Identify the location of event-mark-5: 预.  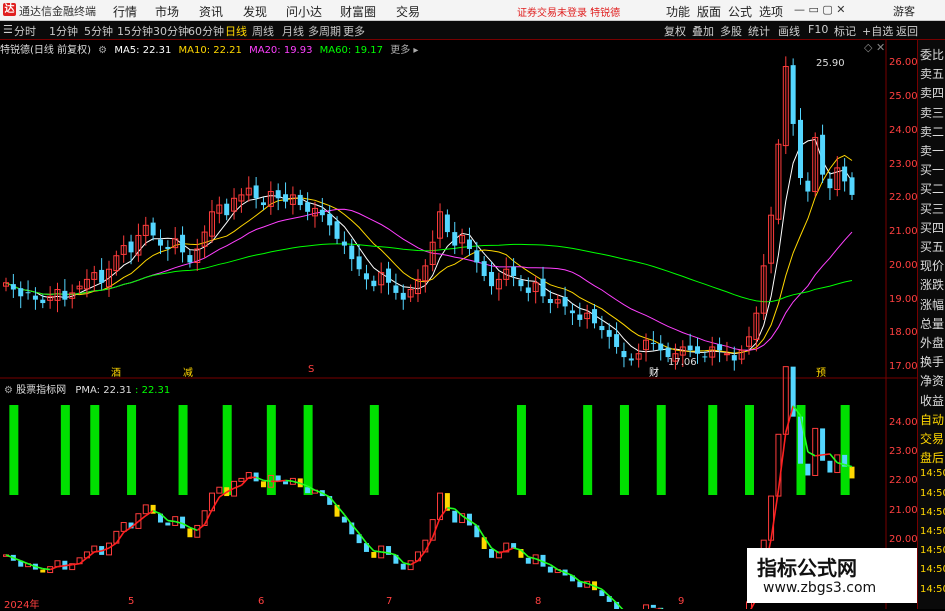
(821, 371).